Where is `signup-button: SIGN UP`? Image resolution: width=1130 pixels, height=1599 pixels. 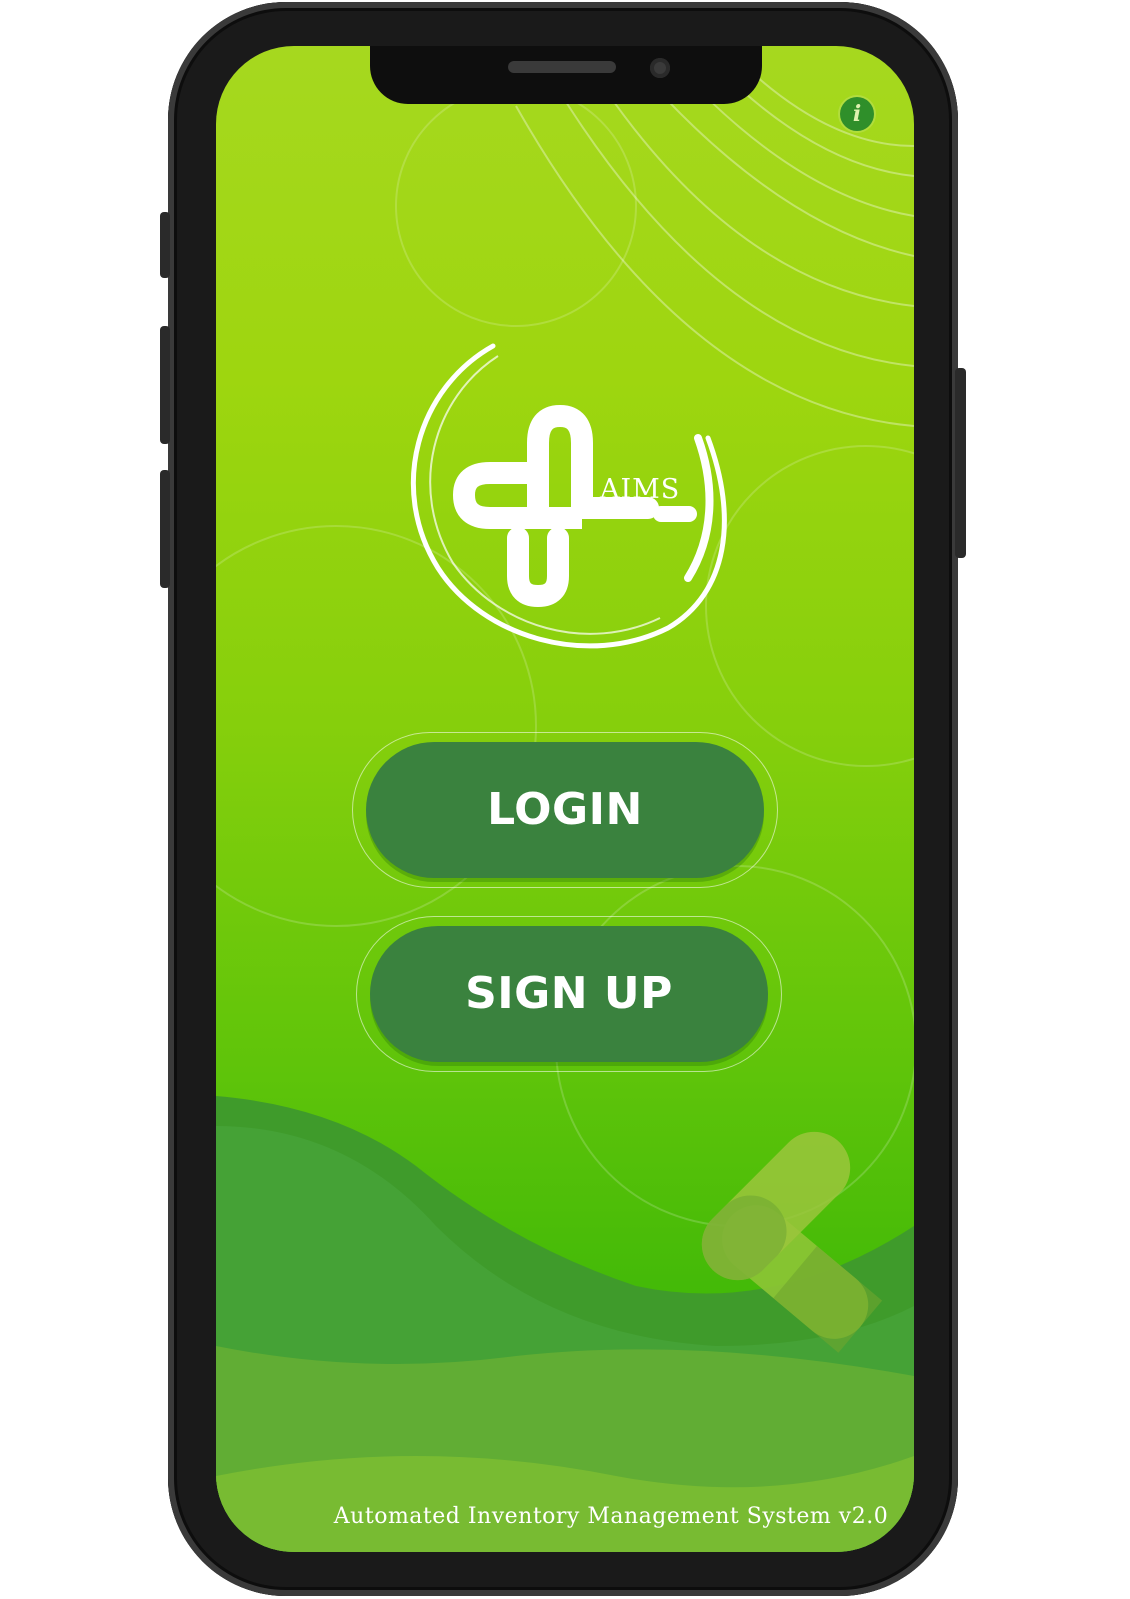
signup-button: SIGN UP is located at coordinates (569, 994).